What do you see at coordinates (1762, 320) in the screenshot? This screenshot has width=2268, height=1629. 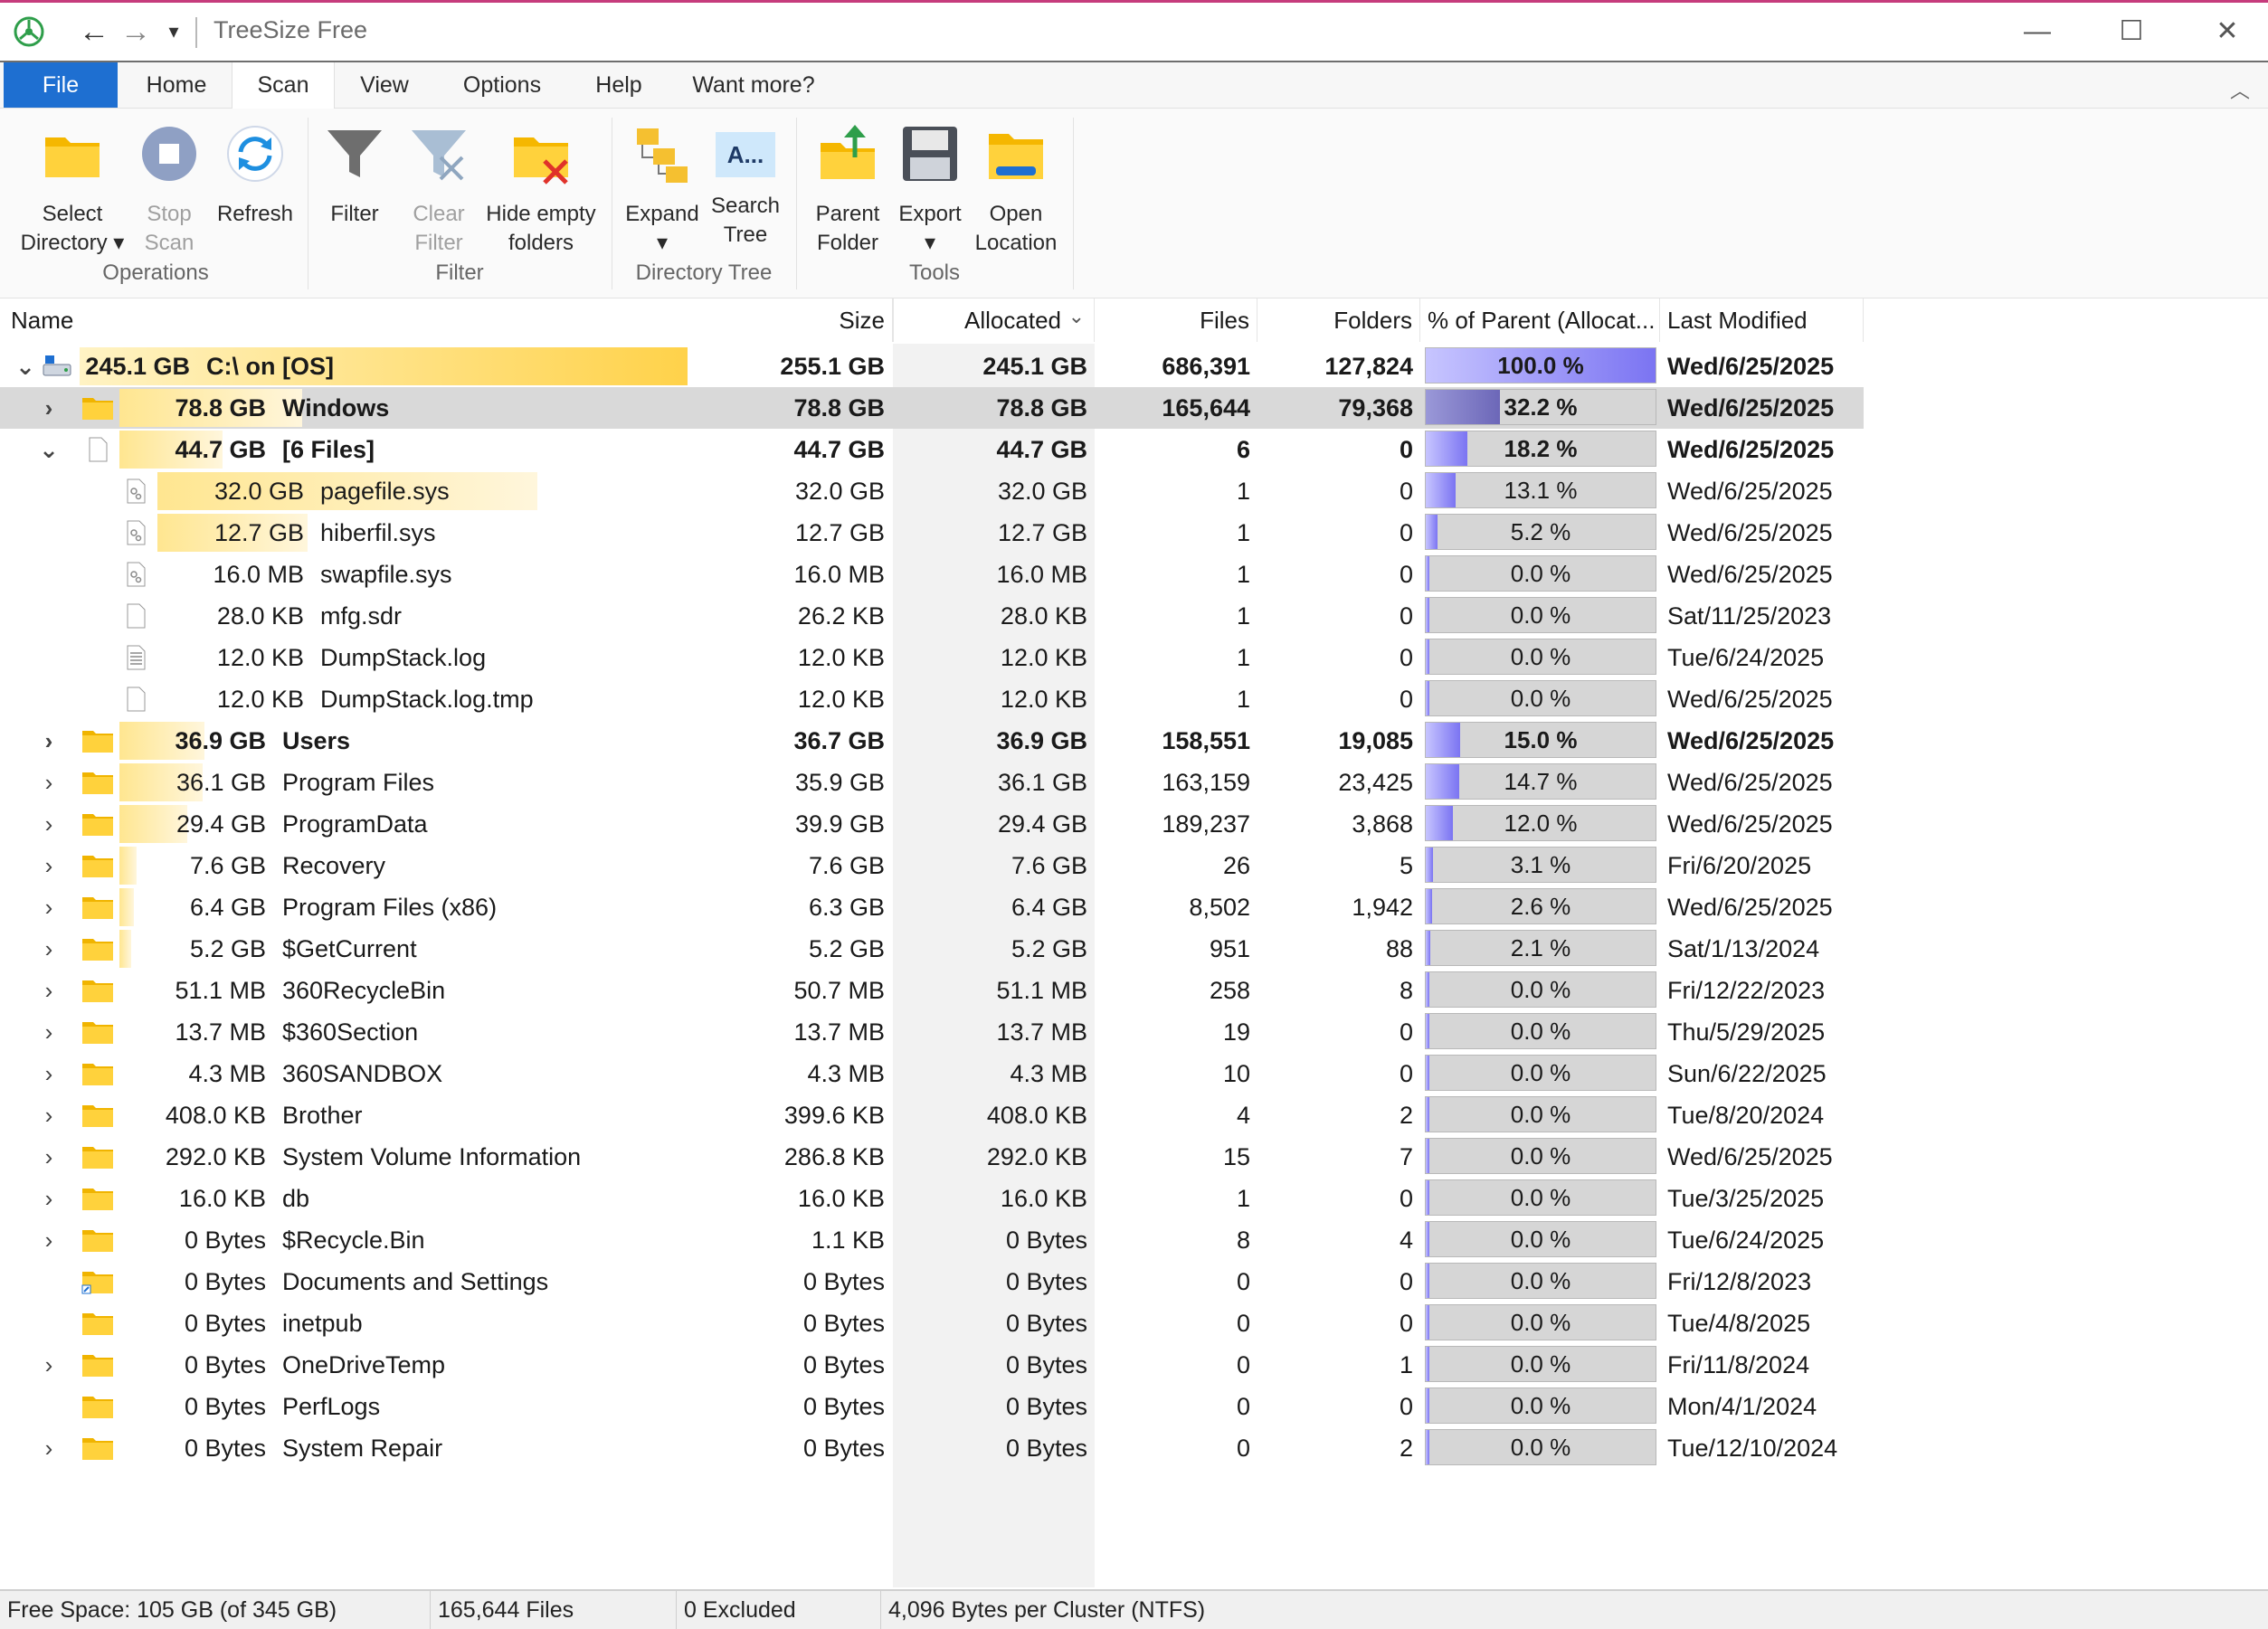 I see `header-last-modified: Last Modified` at bounding box center [1762, 320].